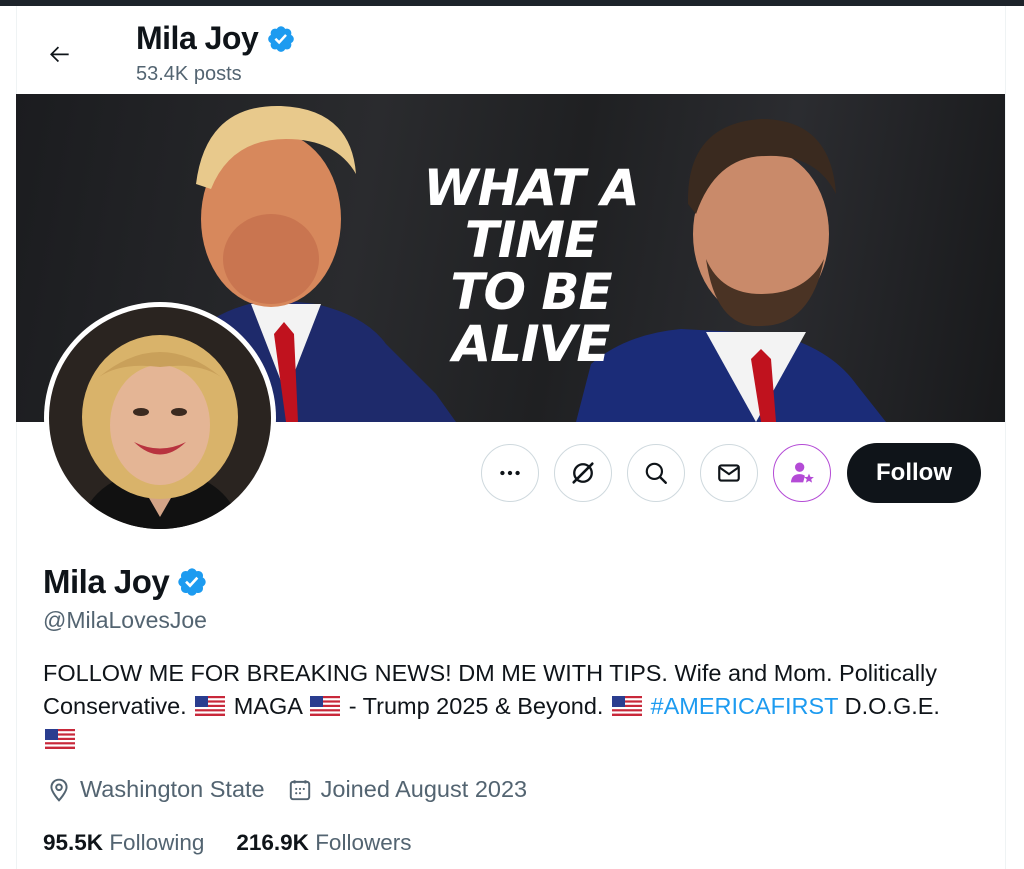 Image resolution: width=1024 pixels, height=869 pixels. I want to click on subscribe-button, so click(802, 473).